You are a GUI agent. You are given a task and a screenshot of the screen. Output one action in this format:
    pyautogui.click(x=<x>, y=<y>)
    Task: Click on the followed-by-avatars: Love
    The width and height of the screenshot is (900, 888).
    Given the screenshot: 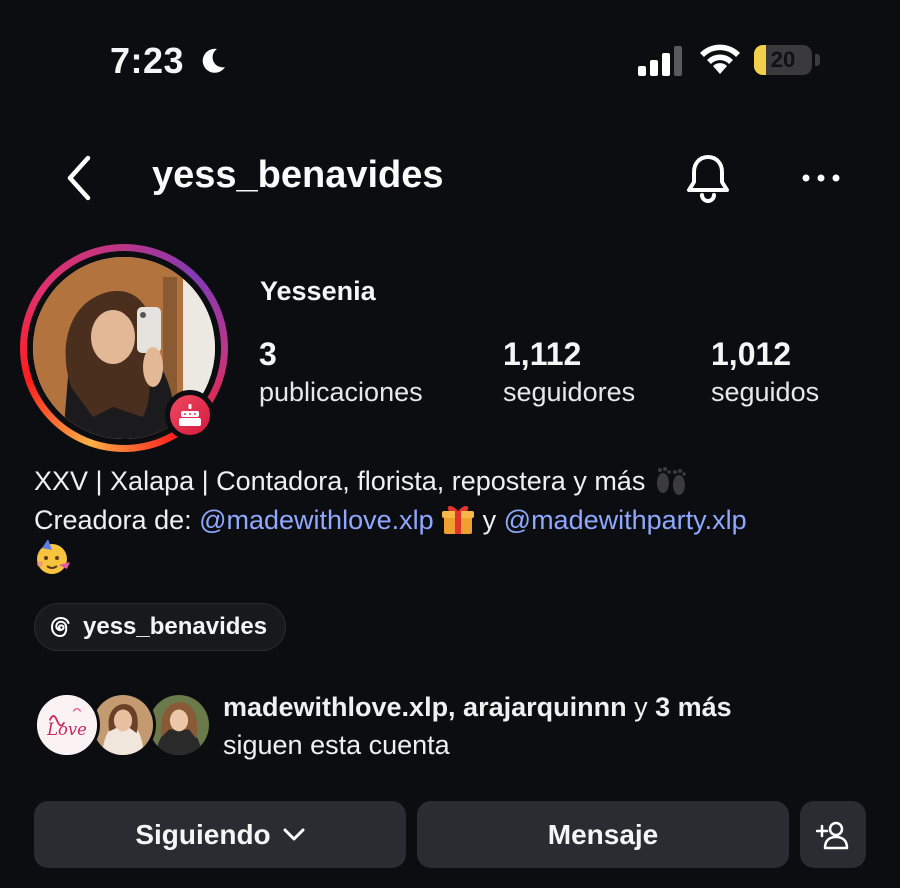 What is the action you would take?
    pyautogui.click(x=124, y=727)
    